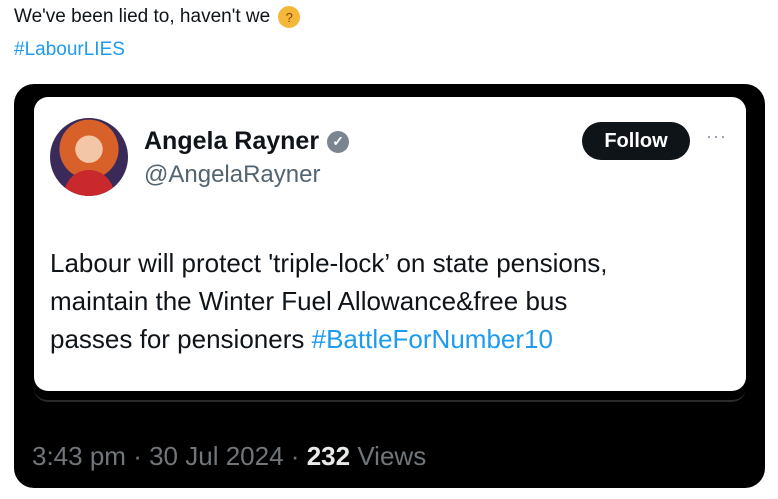  I want to click on views-count: 232, so click(328, 456).